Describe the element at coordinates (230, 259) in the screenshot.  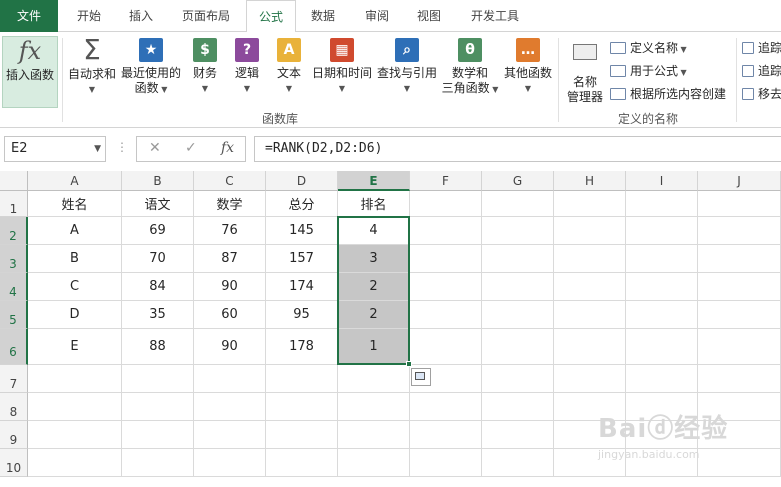
I see `cell-c3: 87` at that location.